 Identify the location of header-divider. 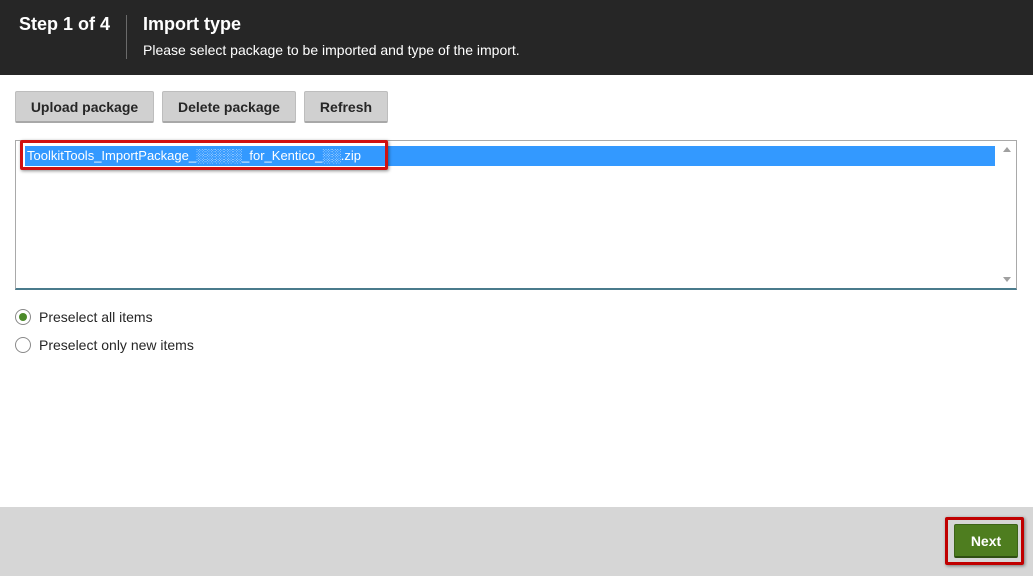
(126, 37).